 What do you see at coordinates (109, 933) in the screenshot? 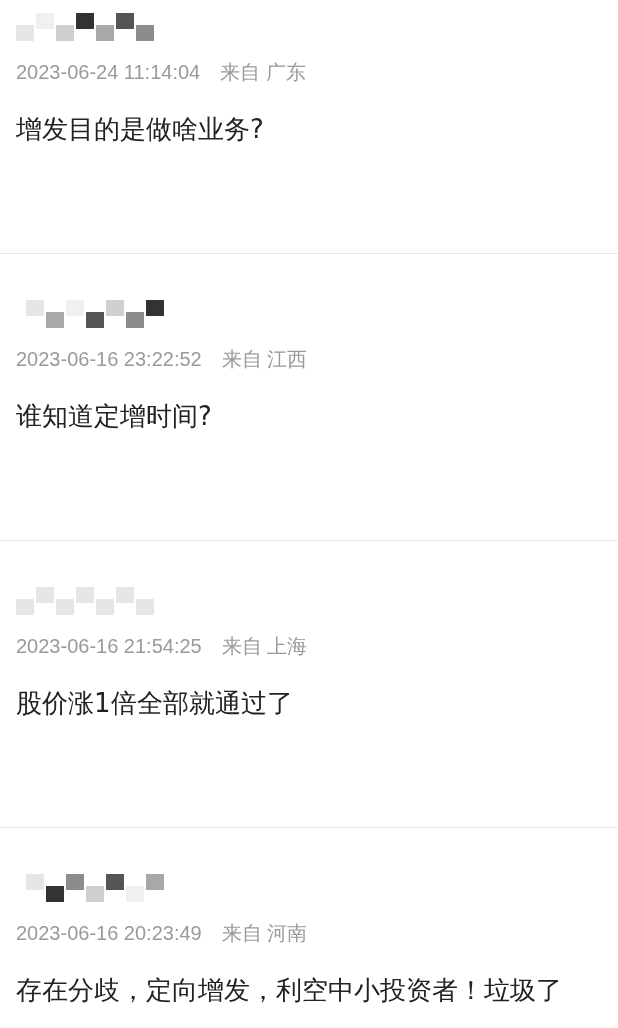
I see `comment-time: 2023-06-16 20:23:49` at bounding box center [109, 933].